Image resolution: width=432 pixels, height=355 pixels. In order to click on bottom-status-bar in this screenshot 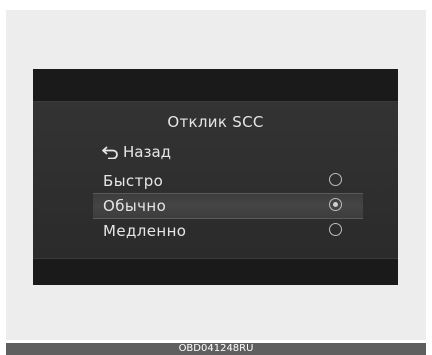, I will do `click(215, 271)`.